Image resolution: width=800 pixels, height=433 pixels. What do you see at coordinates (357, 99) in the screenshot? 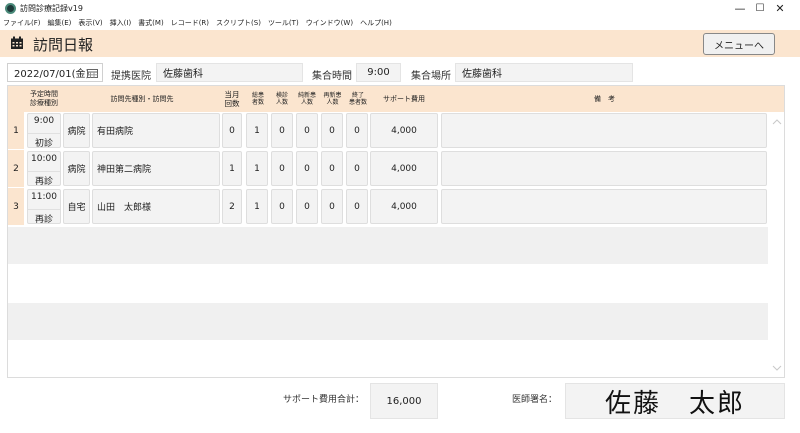
I see `header-ended: 終了 患者数` at bounding box center [357, 99].